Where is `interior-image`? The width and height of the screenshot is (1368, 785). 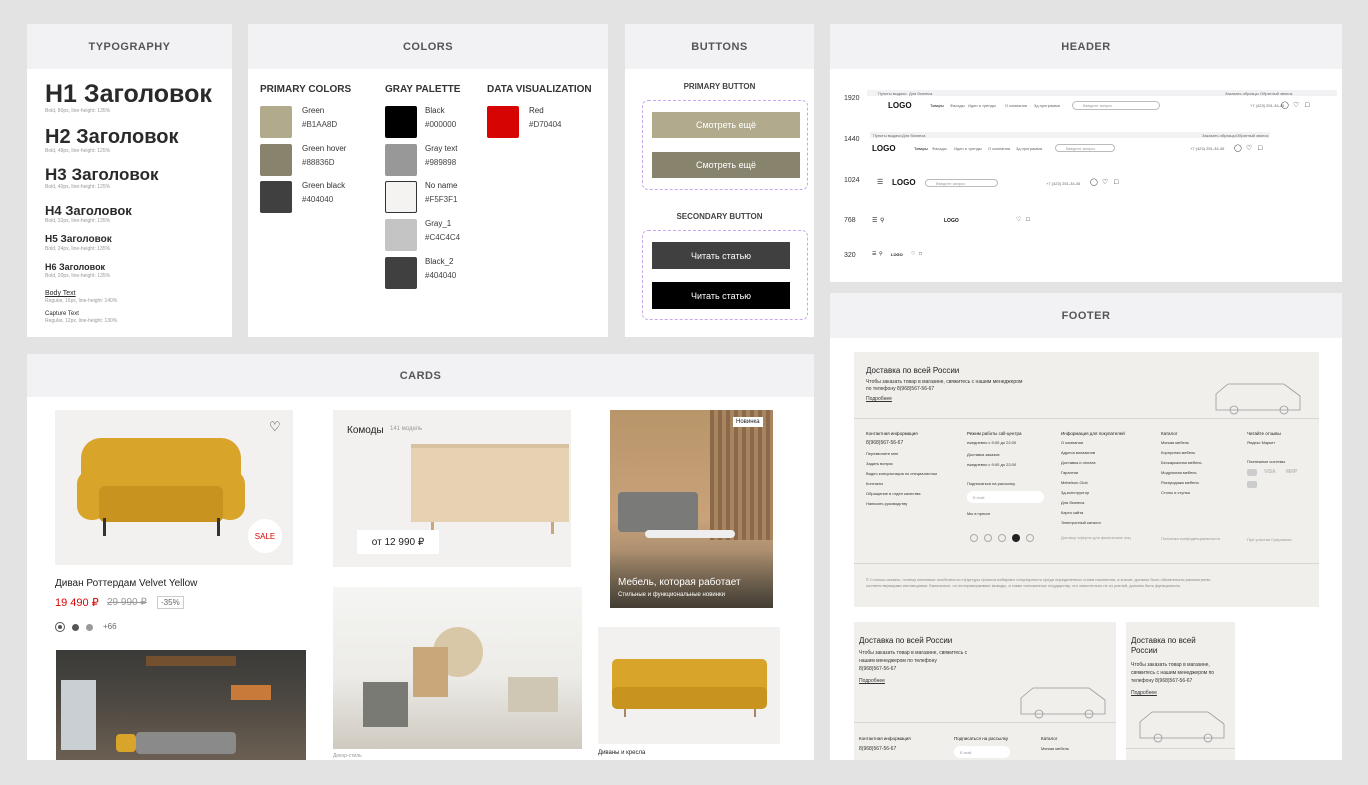
interior-image is located at coordinates (181, 705).